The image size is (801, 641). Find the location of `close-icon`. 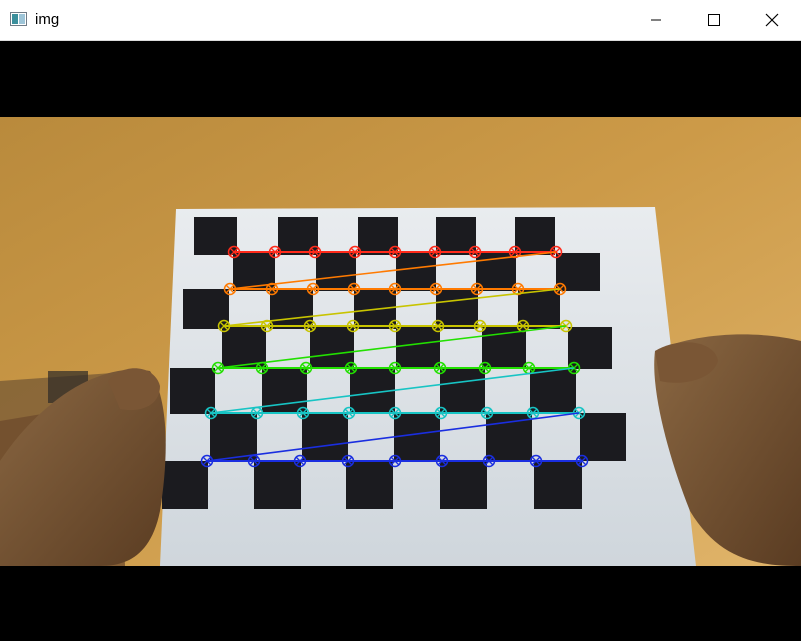

close-icon is located at coordinates (772, 20).